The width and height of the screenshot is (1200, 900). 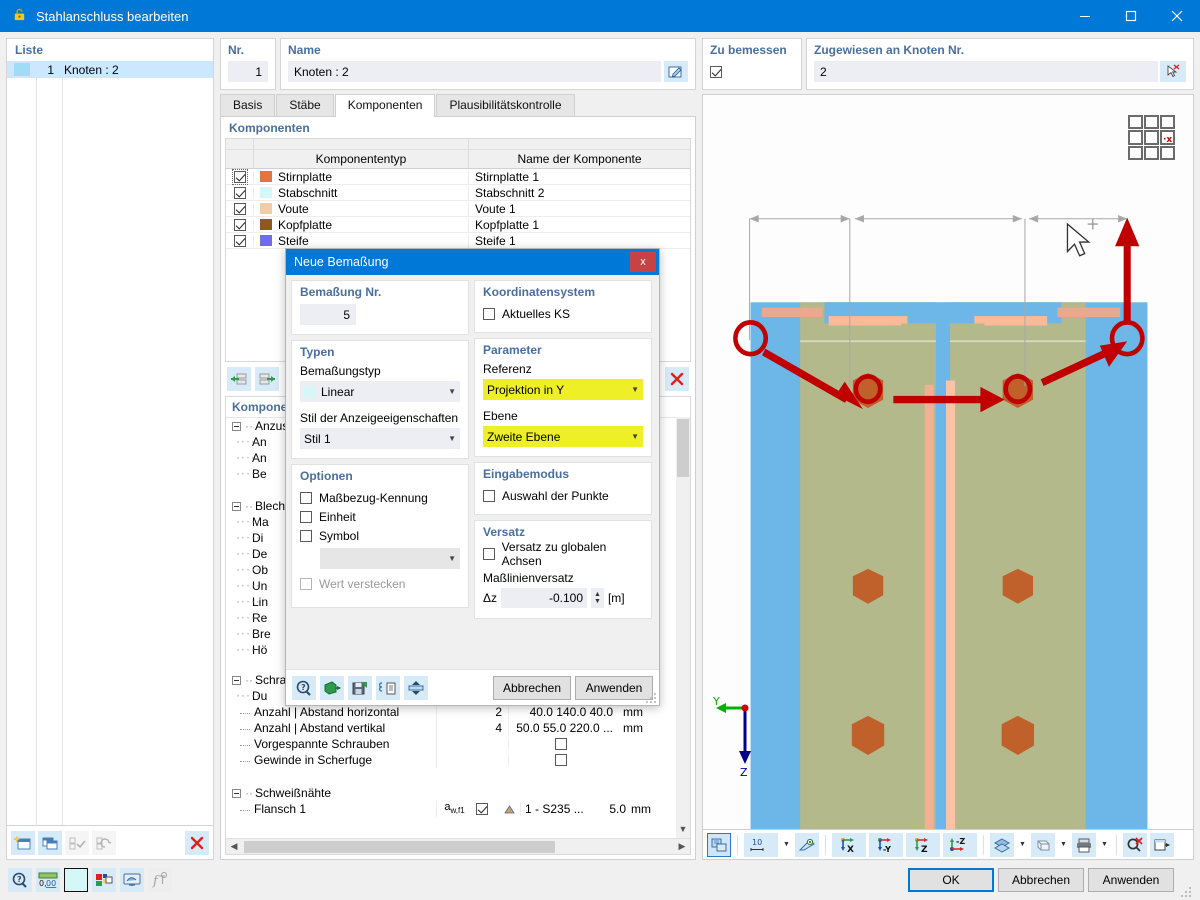 What do you see at coordinates (458, 193) in the screenshot?
I see `table-row: Stabschnitt Stabschnitt 2` at bounding box center [458, 193].